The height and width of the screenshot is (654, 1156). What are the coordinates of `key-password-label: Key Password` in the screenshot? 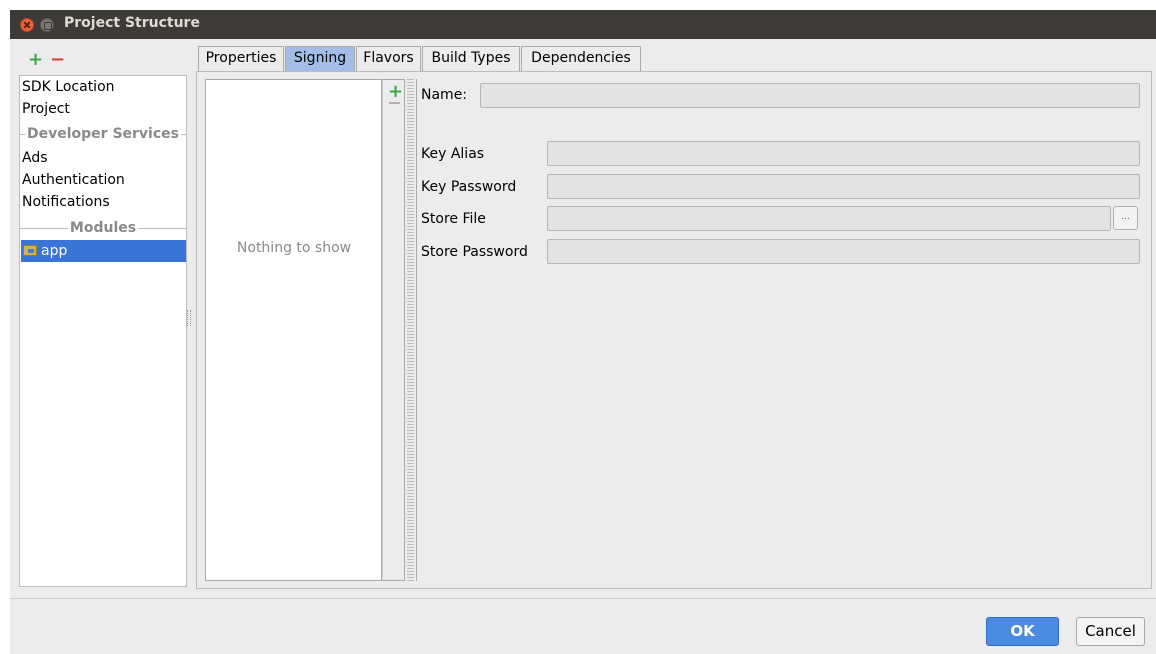 It's located at (469, 187).